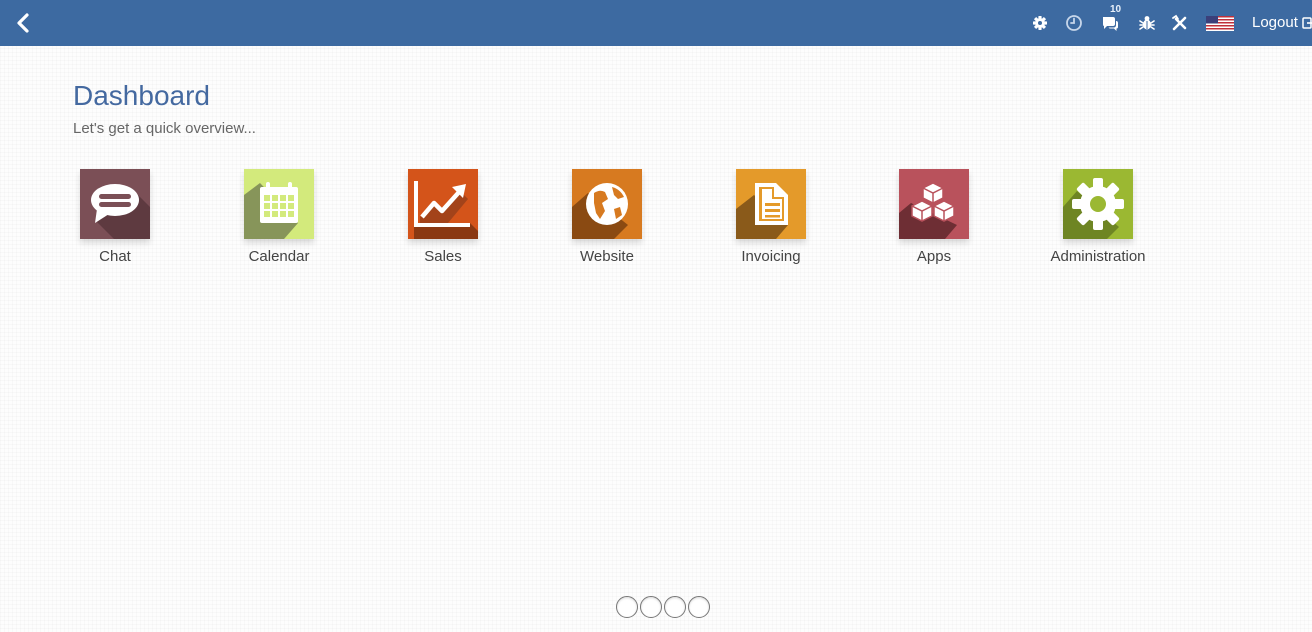 This screenshot has width=1312, height=632. I want to click on activity-clock-button, so click(1074, 23).